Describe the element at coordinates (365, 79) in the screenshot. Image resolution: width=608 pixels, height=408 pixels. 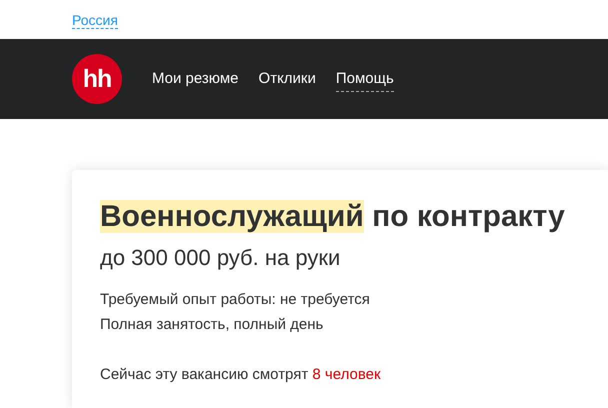
I see `nav-link: Помощь` at that location.